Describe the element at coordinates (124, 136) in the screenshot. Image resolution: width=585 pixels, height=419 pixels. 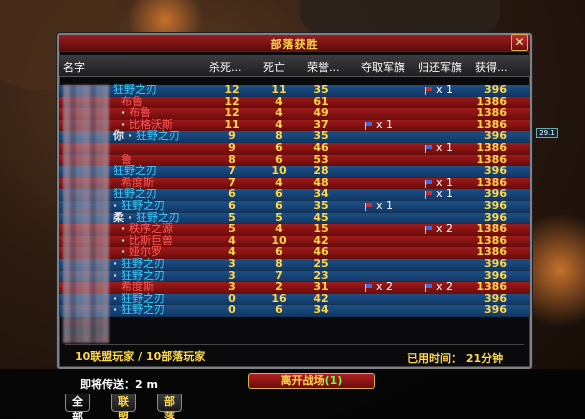
I see `name-prefix: 你 ·` at that location.